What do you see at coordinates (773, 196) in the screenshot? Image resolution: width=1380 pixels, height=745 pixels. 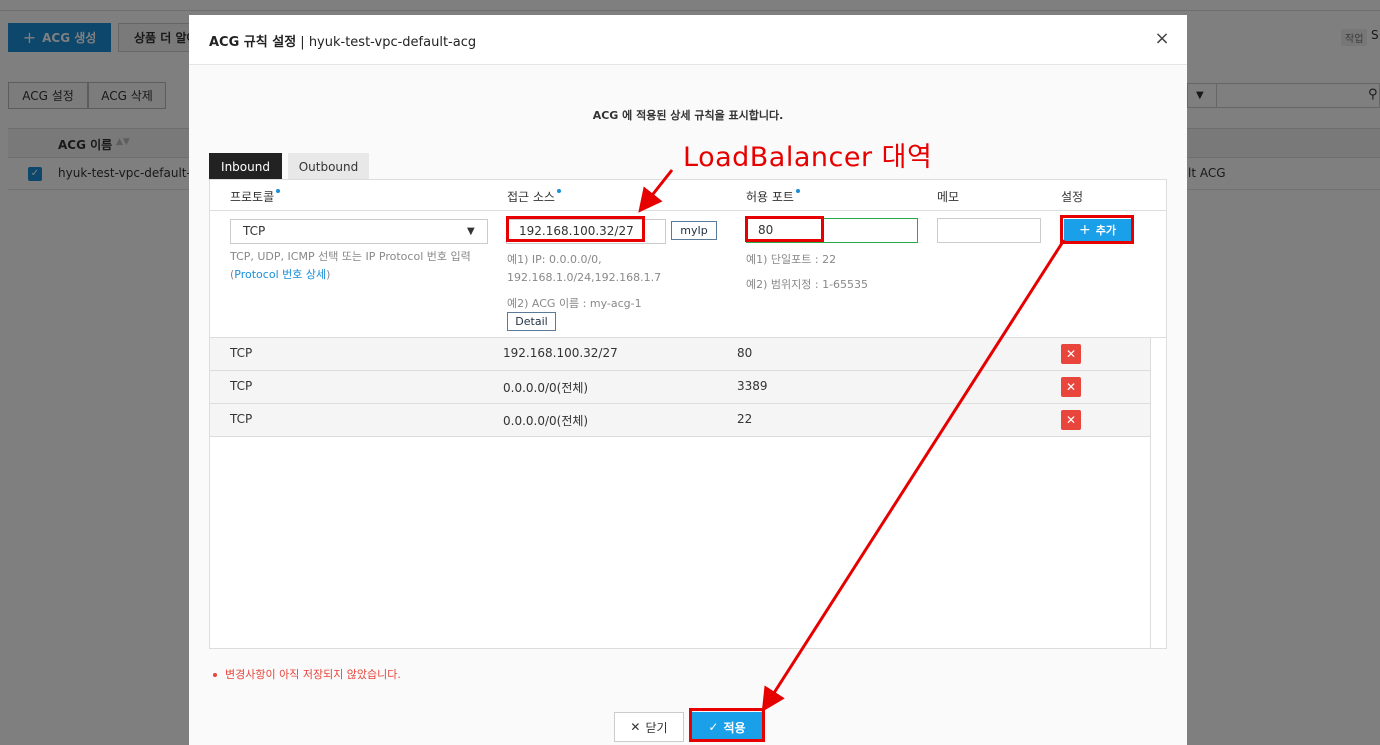 I see `port-column-header: 허용 포트` at bounding box center [773, 196].